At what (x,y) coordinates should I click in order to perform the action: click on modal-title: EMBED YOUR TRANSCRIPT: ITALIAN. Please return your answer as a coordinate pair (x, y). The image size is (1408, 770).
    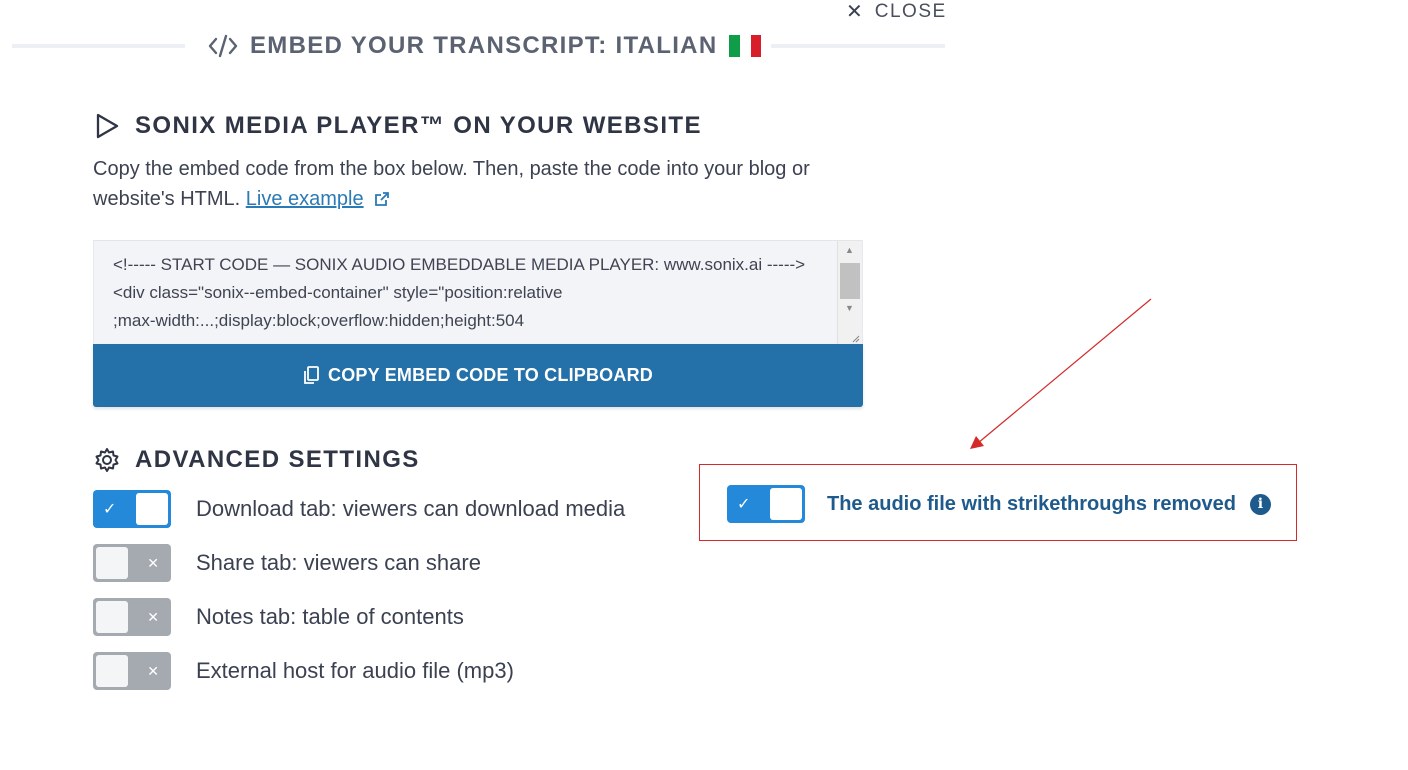
    Looking at the image, I should click on (484, 45).